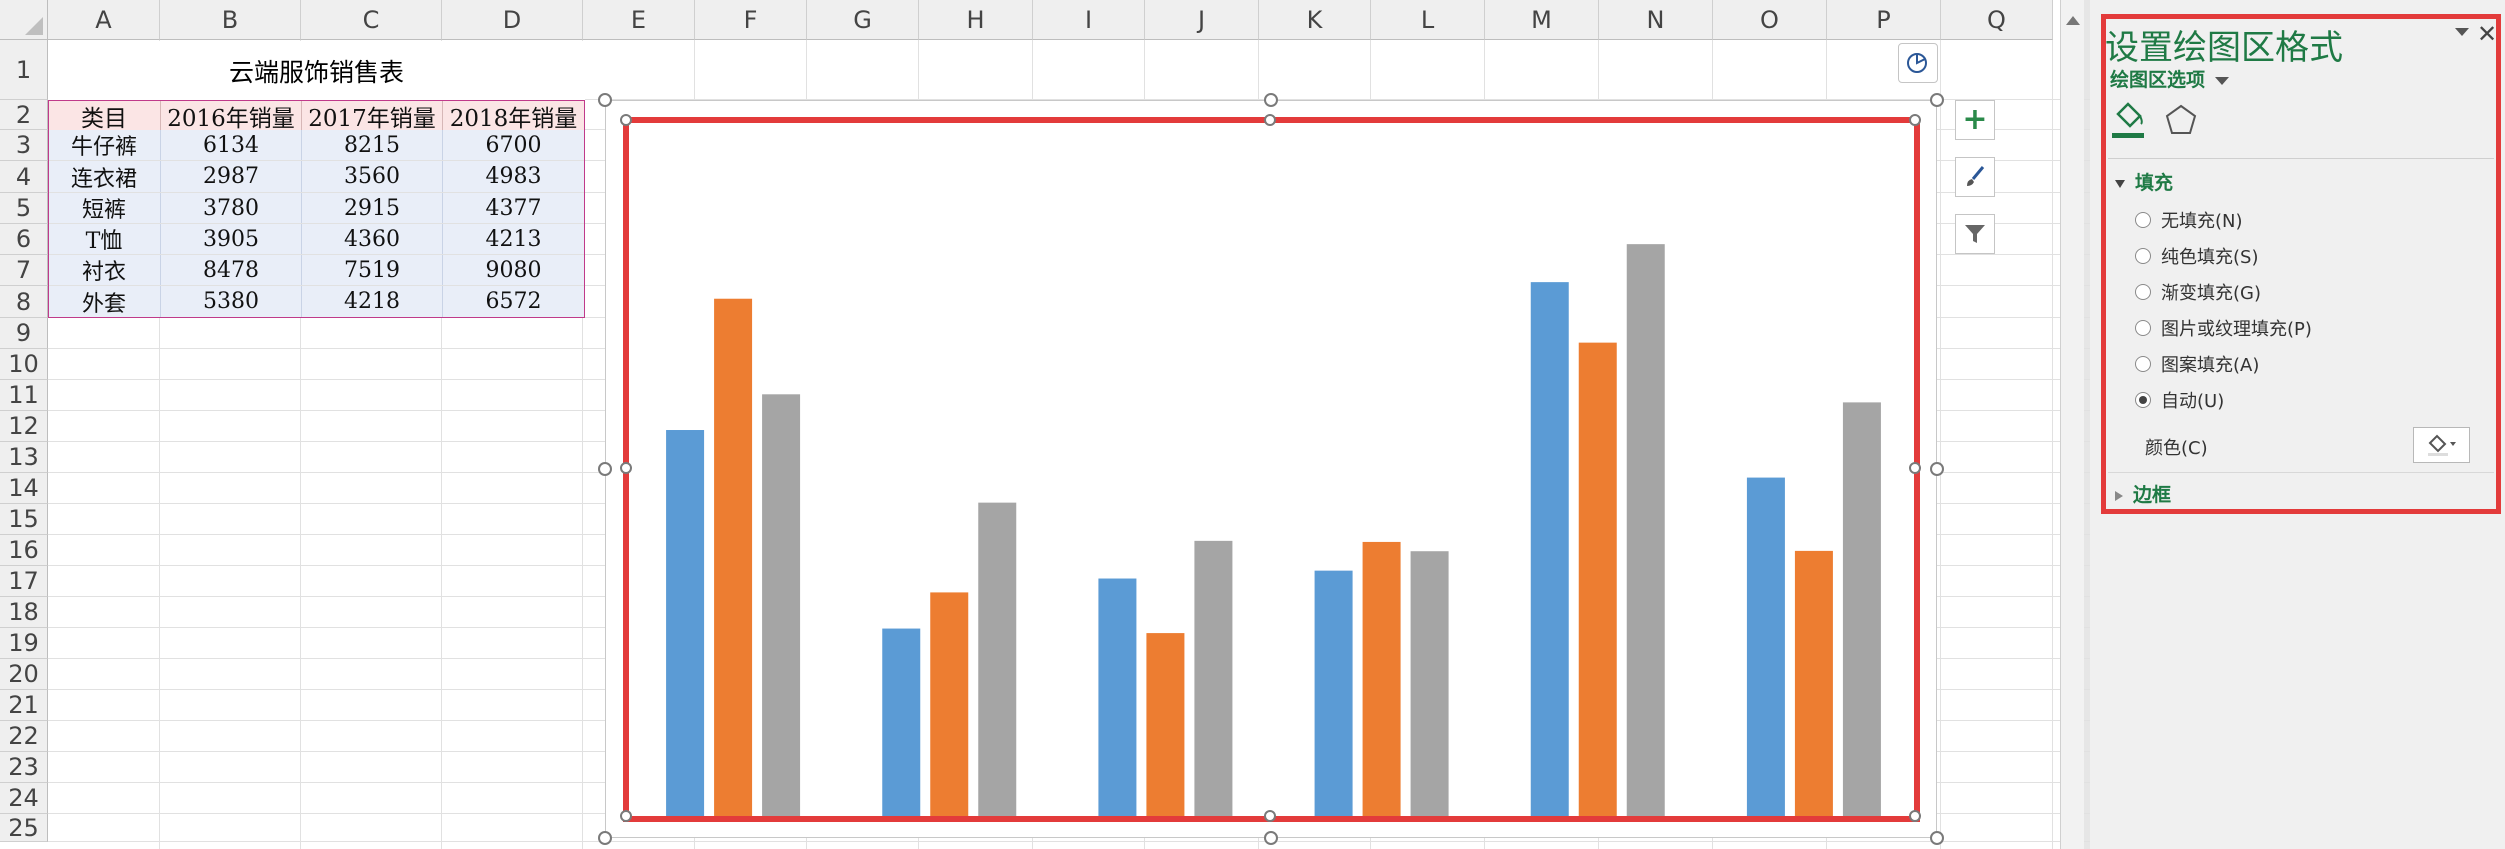 The width and height of the screenshot is (2505, 849). Describe the element at coordinates (24, 333) in the screenshot. I see `row-header-9: 9` at that location.